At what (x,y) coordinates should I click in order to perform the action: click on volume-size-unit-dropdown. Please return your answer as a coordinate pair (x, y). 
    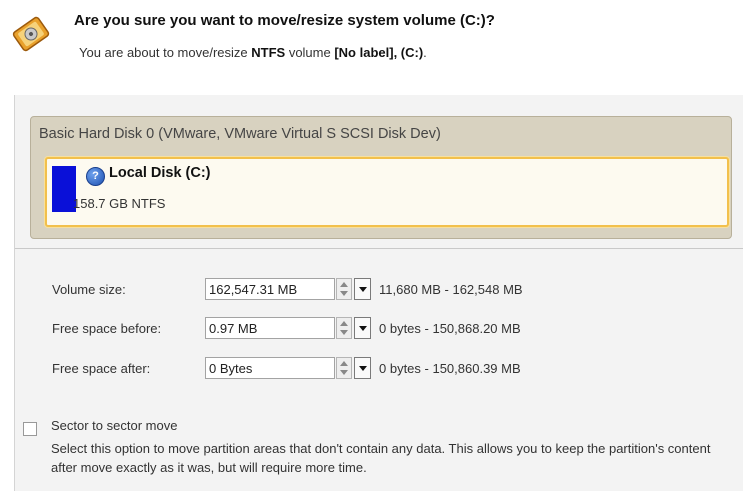
    Looking at the image, I should click on (362, 289).